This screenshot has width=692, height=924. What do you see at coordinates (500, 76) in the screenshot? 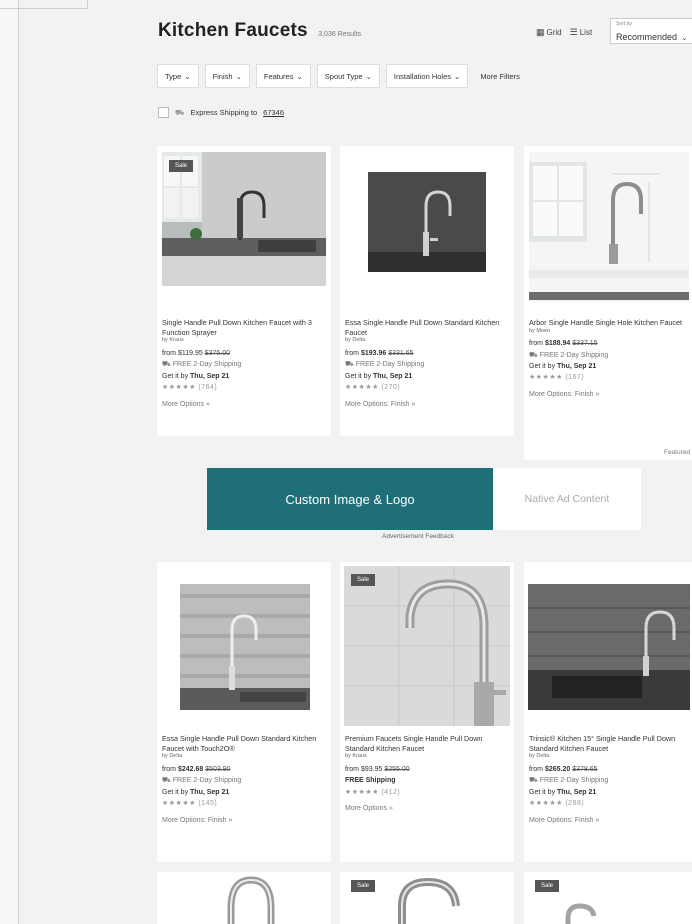
I see `more-filters-link: More Filters` at bounding box center [500, 76].